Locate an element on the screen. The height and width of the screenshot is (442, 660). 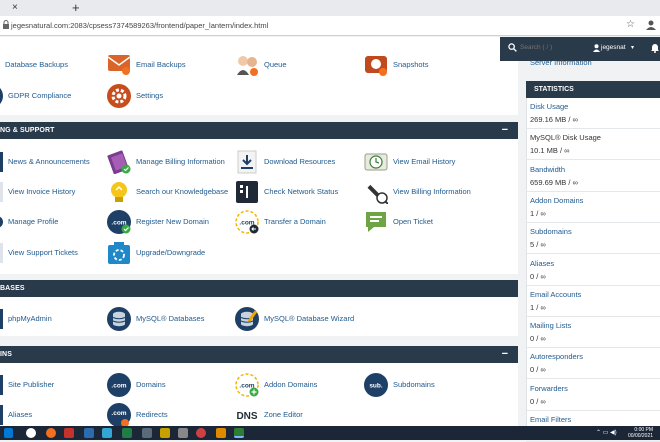
tray-icons: ⌃ ▭ ◀) is located at coordinates (606, 432).